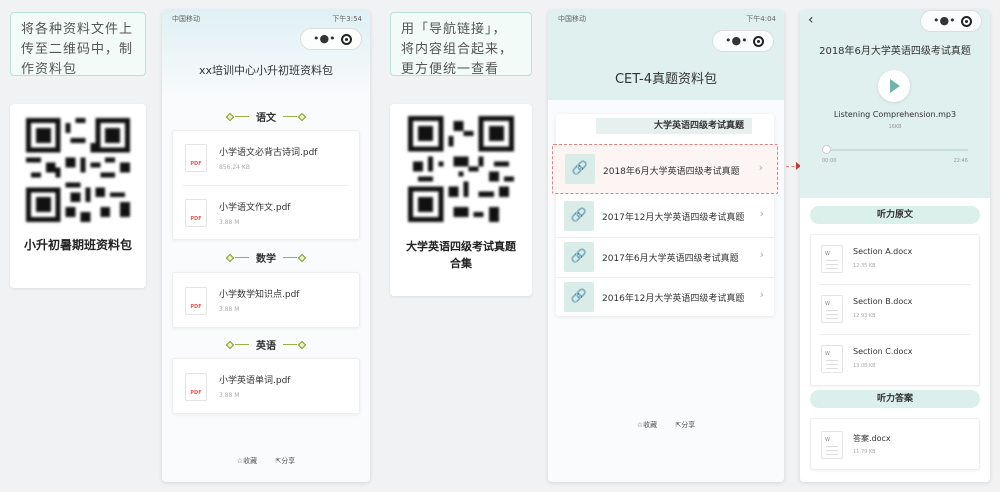 The width and height of the screenshot is (1000, 492). What do you see at coordinates (461, 263) in the screenshot?
I see `qr-caption-line: 合集` at bounding box center [461, 263].